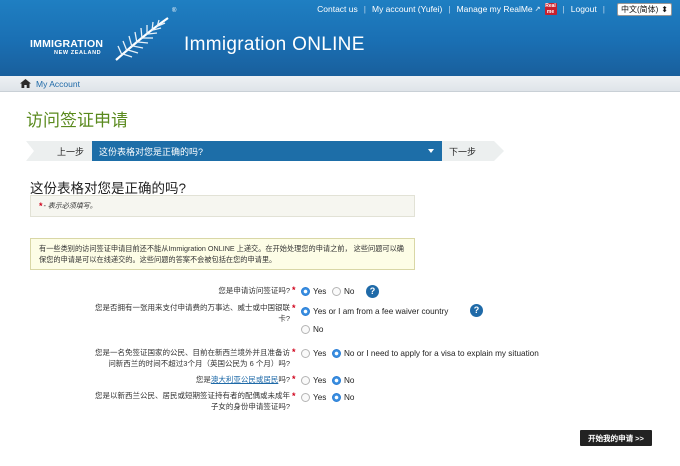  What do you see at coordinates (192, 352) in the screenshot?
I see `question-text-line1: 您是一名免签证国家的公民、目前在新西兰境外并且准备访` at bounding box center [192, 352].